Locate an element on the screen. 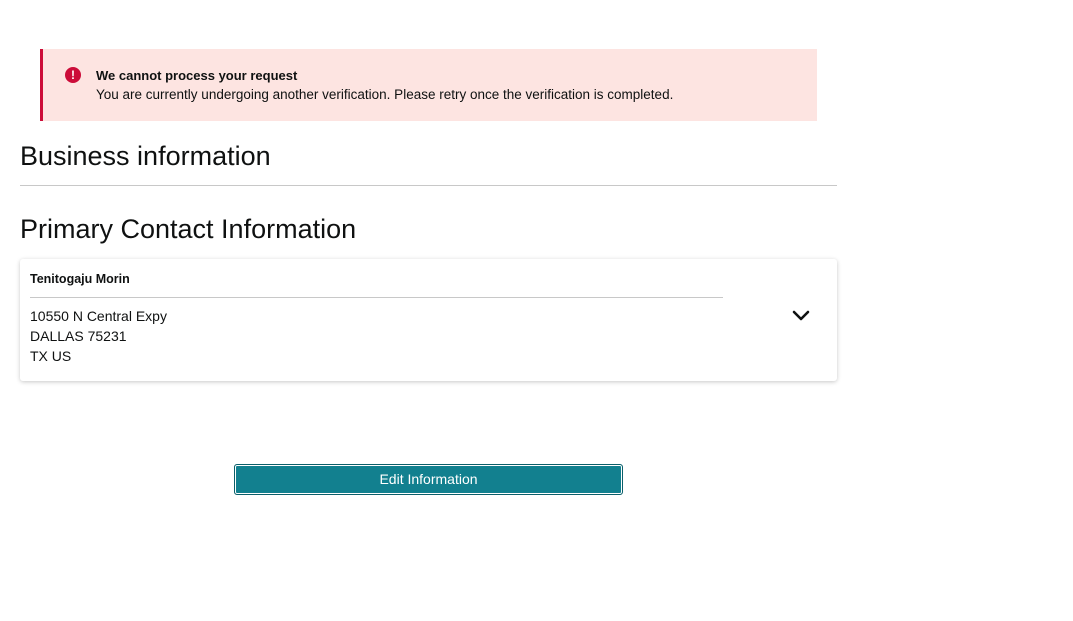  card-divider is located at coordinates (376, 297).